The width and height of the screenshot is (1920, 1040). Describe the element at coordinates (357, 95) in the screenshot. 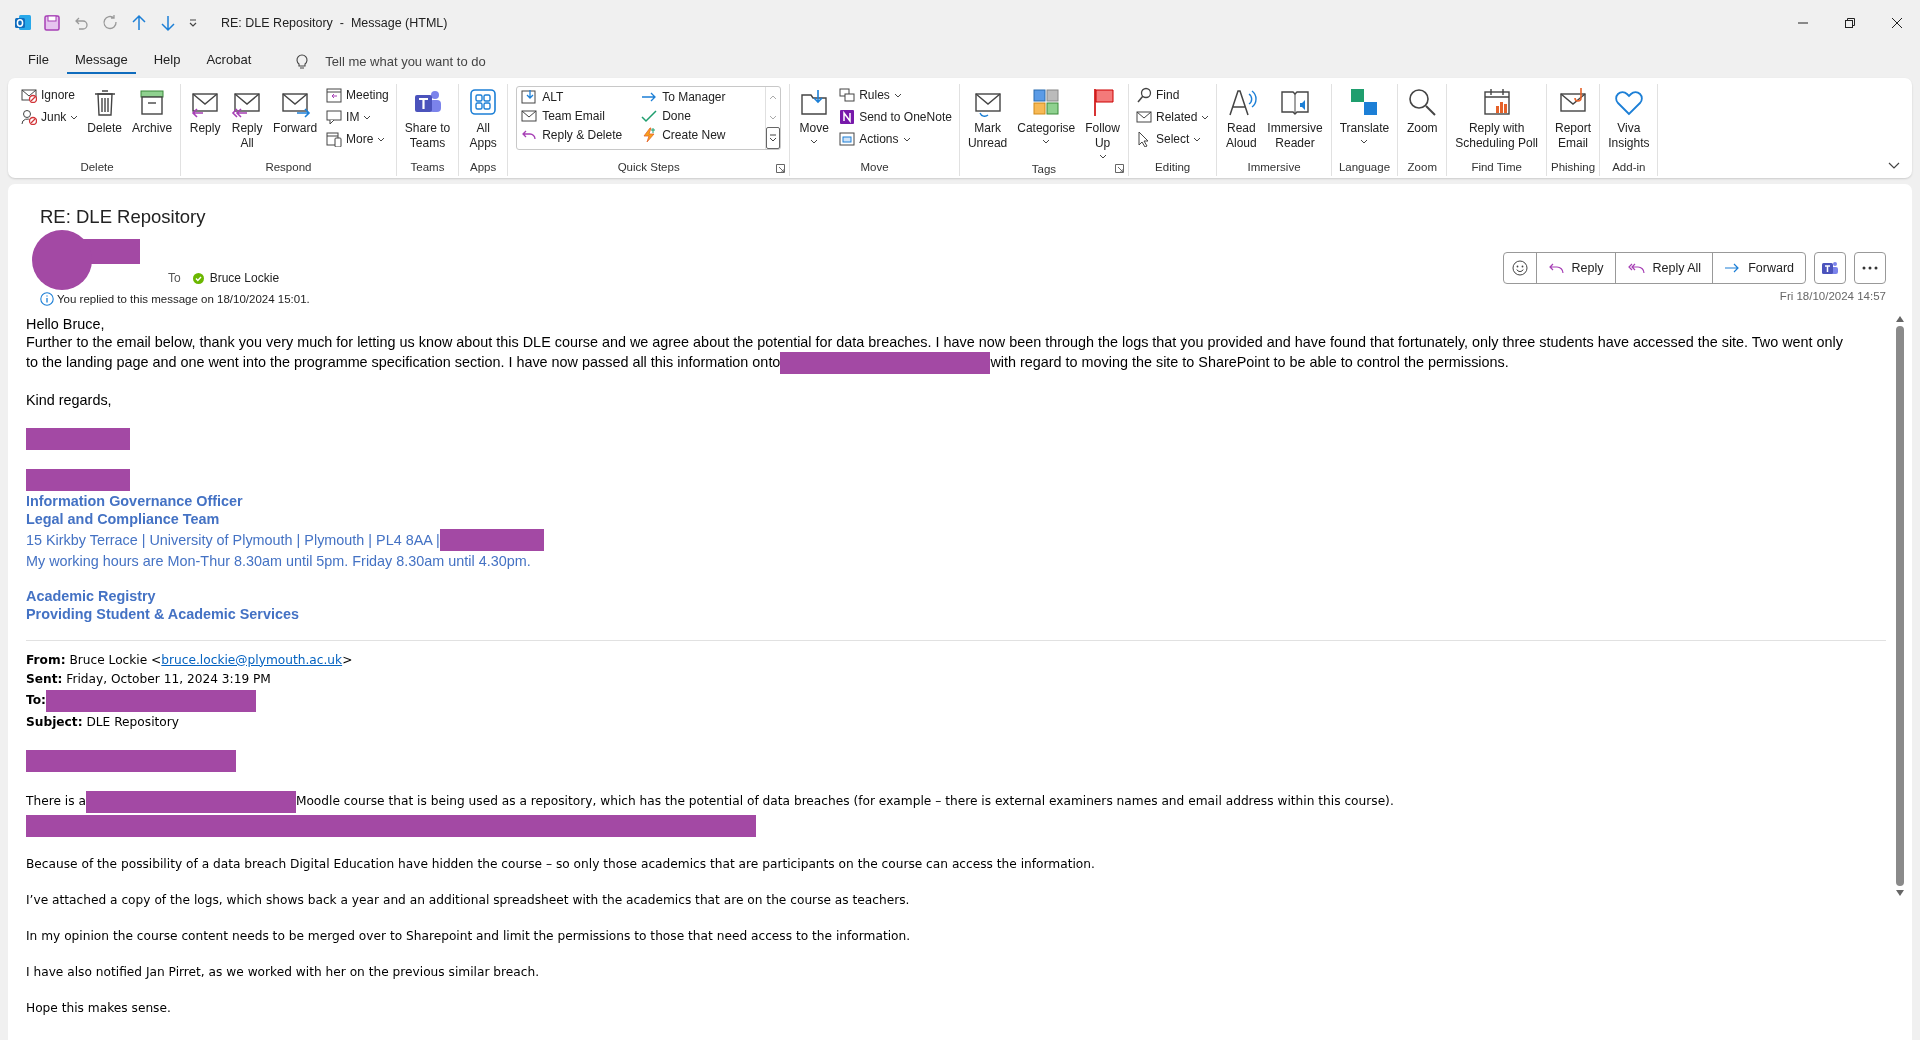

I see `ribbon-button: Meeting` at that location.